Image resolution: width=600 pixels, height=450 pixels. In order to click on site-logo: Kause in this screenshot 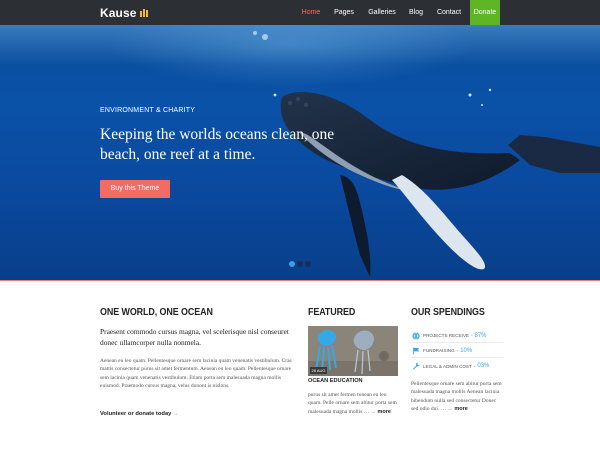, I will do `click(124, 12)`.